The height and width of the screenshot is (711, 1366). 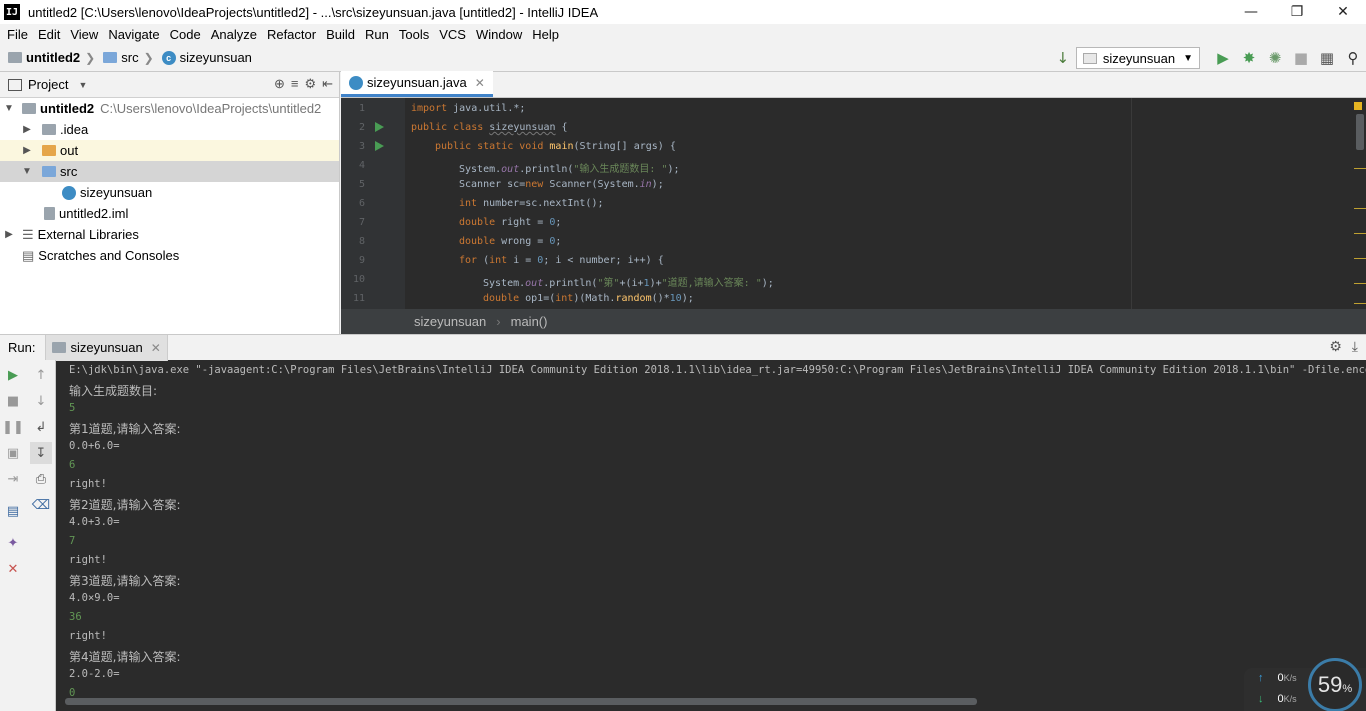 I want to click on crumb-class: sizeyunsuan, so click(x=450, y=321).